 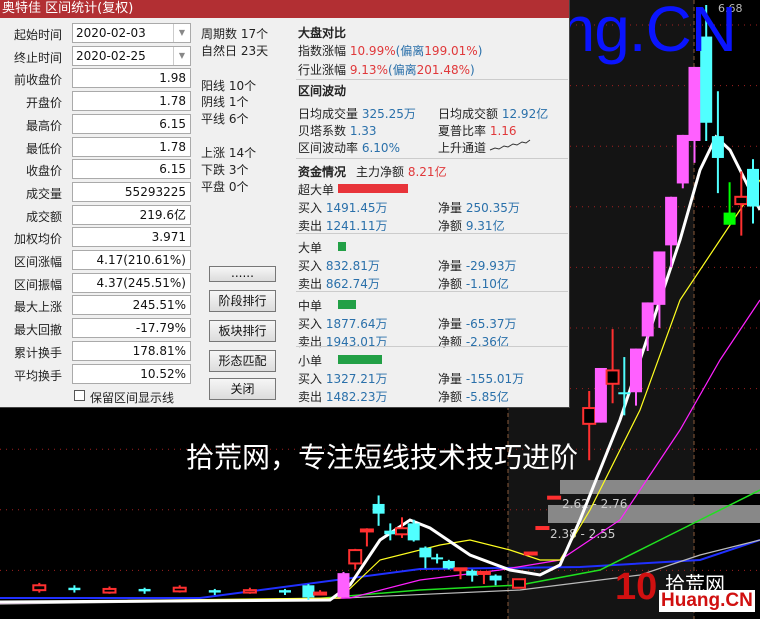 I want to click on up-count: 上涨 14个, so click(x=229, y=153).